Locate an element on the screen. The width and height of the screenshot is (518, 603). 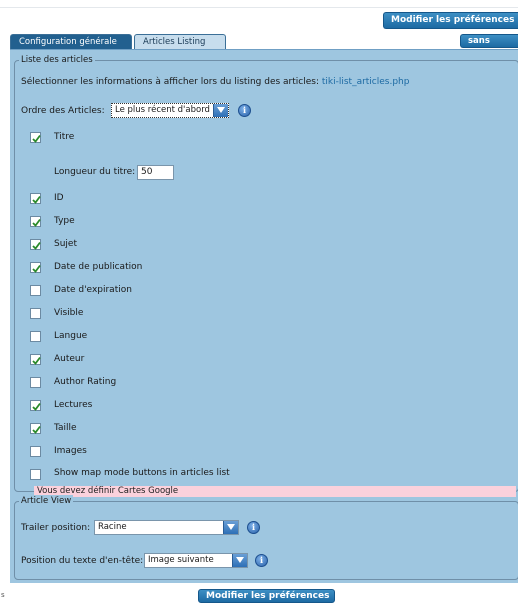
label-taille: Taille is located at coordinates (65, 428).